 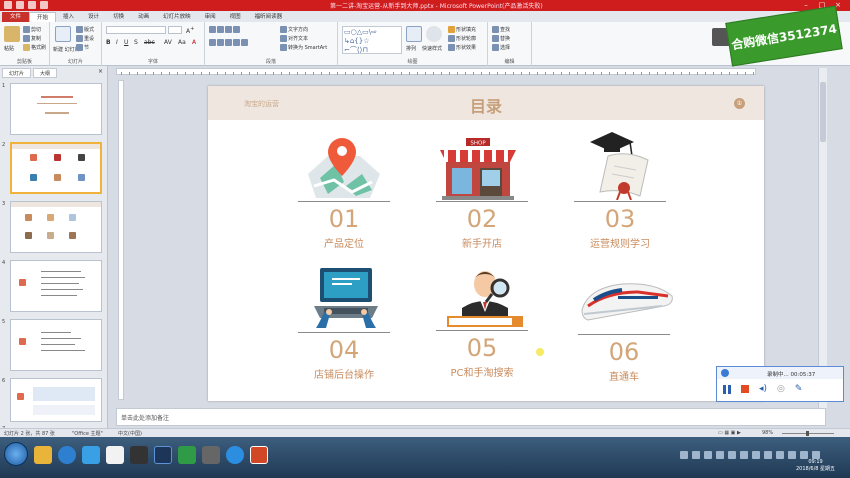 I want to click on tab-file: 文件, so click(x=16, y=16).